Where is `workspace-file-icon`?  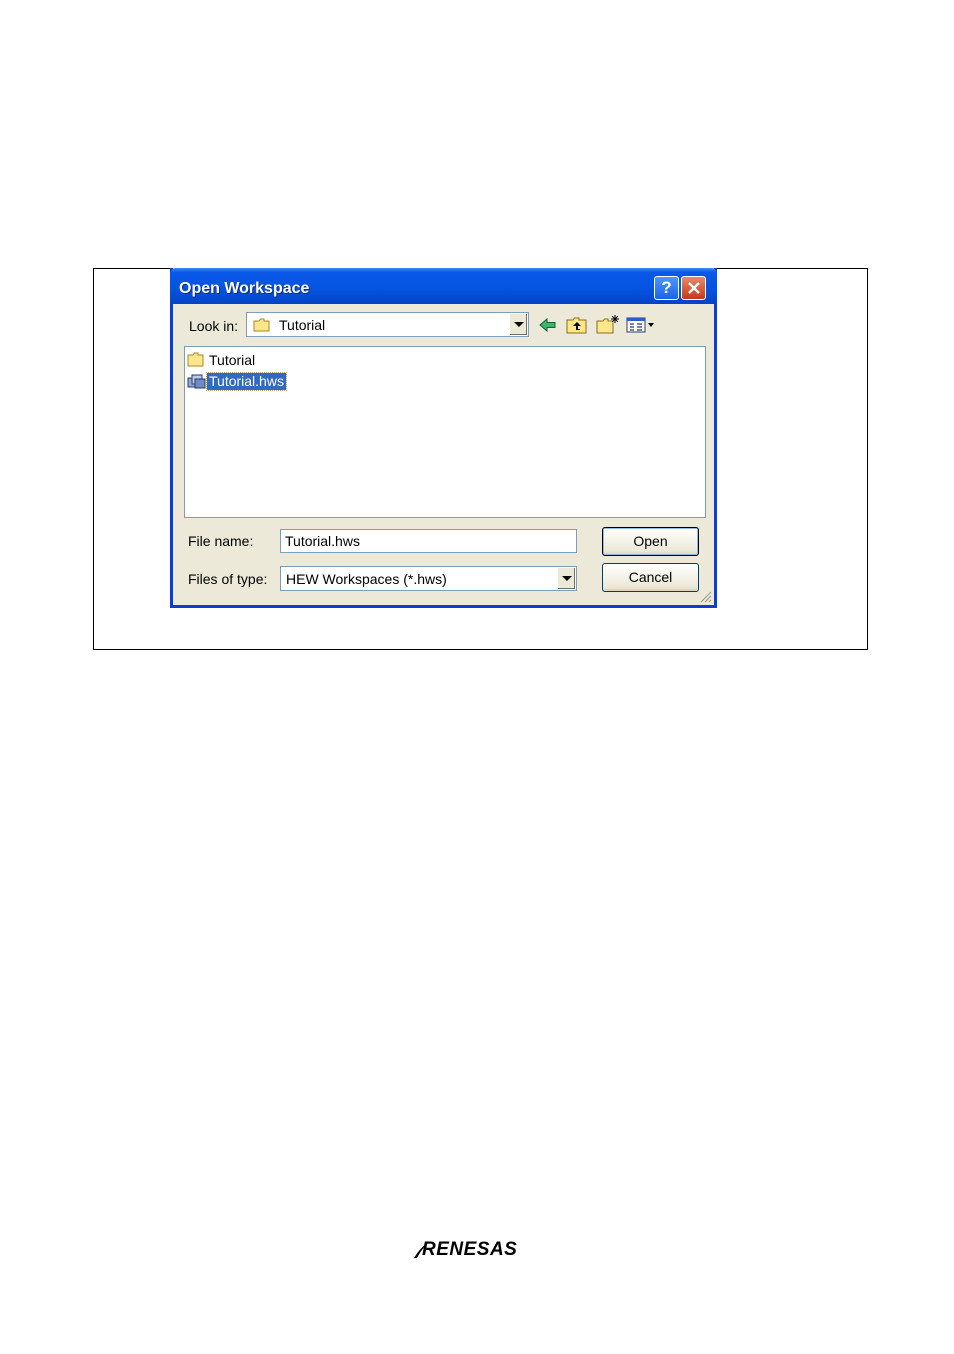 workspace-file-icon is located at coordinates (196, 381).